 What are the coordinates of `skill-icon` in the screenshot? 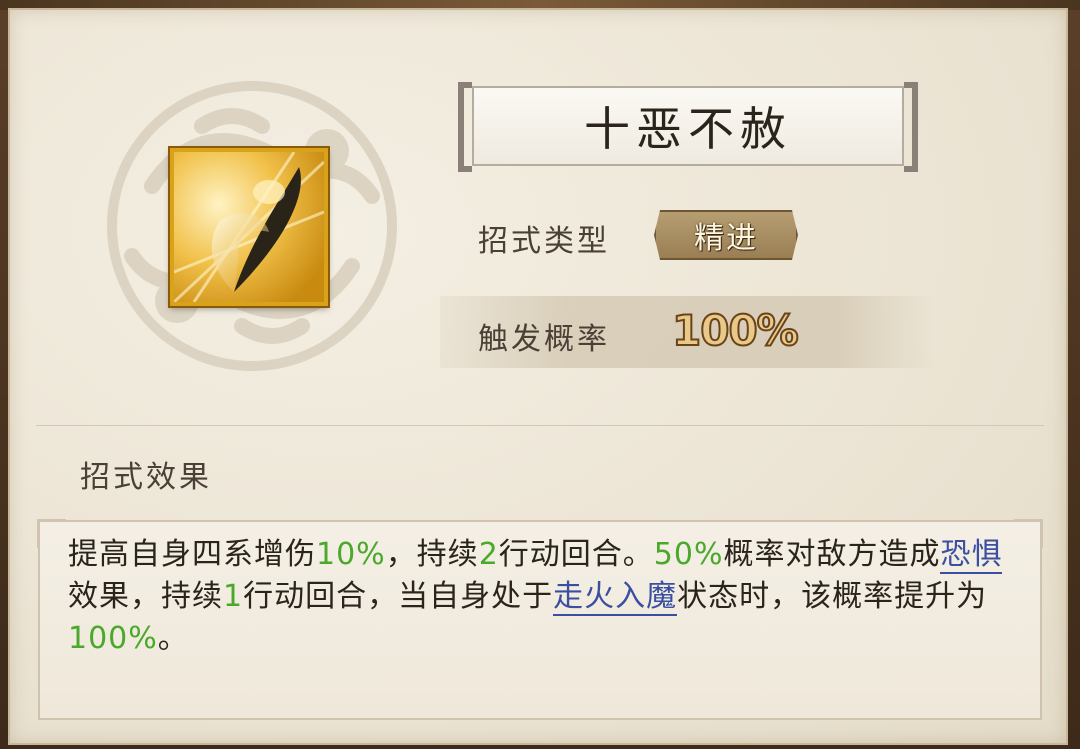 It's located at (249, 227).